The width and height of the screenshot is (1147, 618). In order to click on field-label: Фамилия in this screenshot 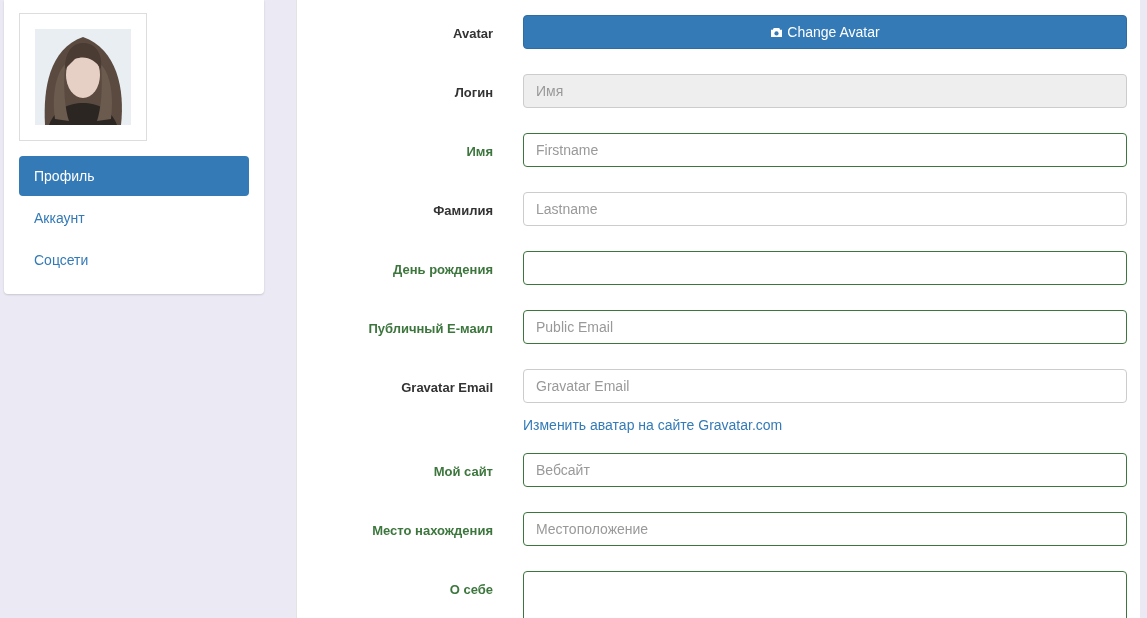, I will do `click(463, 210)`.